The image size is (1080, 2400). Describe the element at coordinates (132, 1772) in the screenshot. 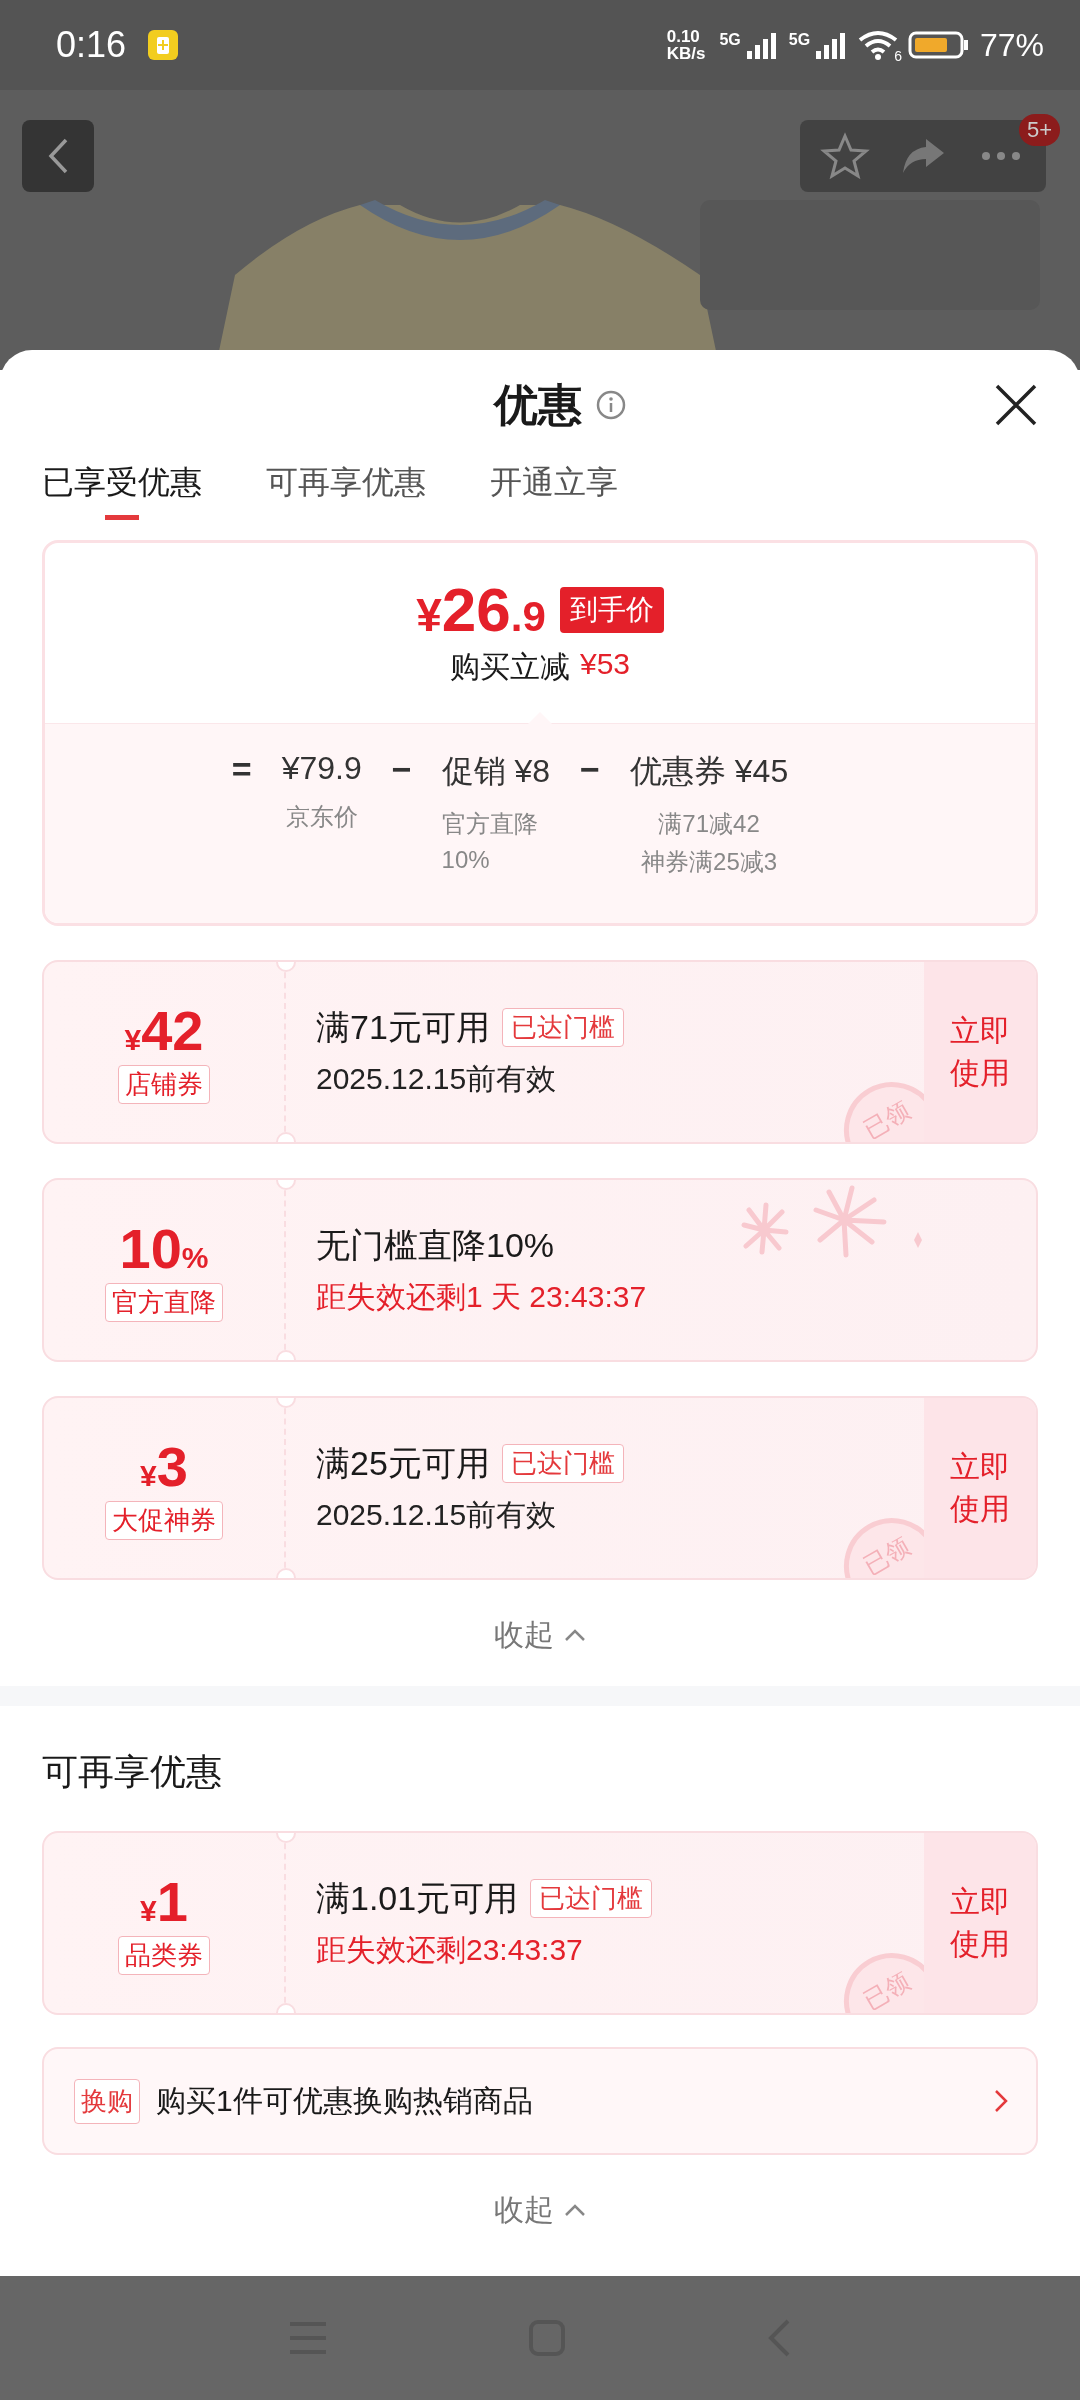

I see `section-title: 可再享优惠` at that location.